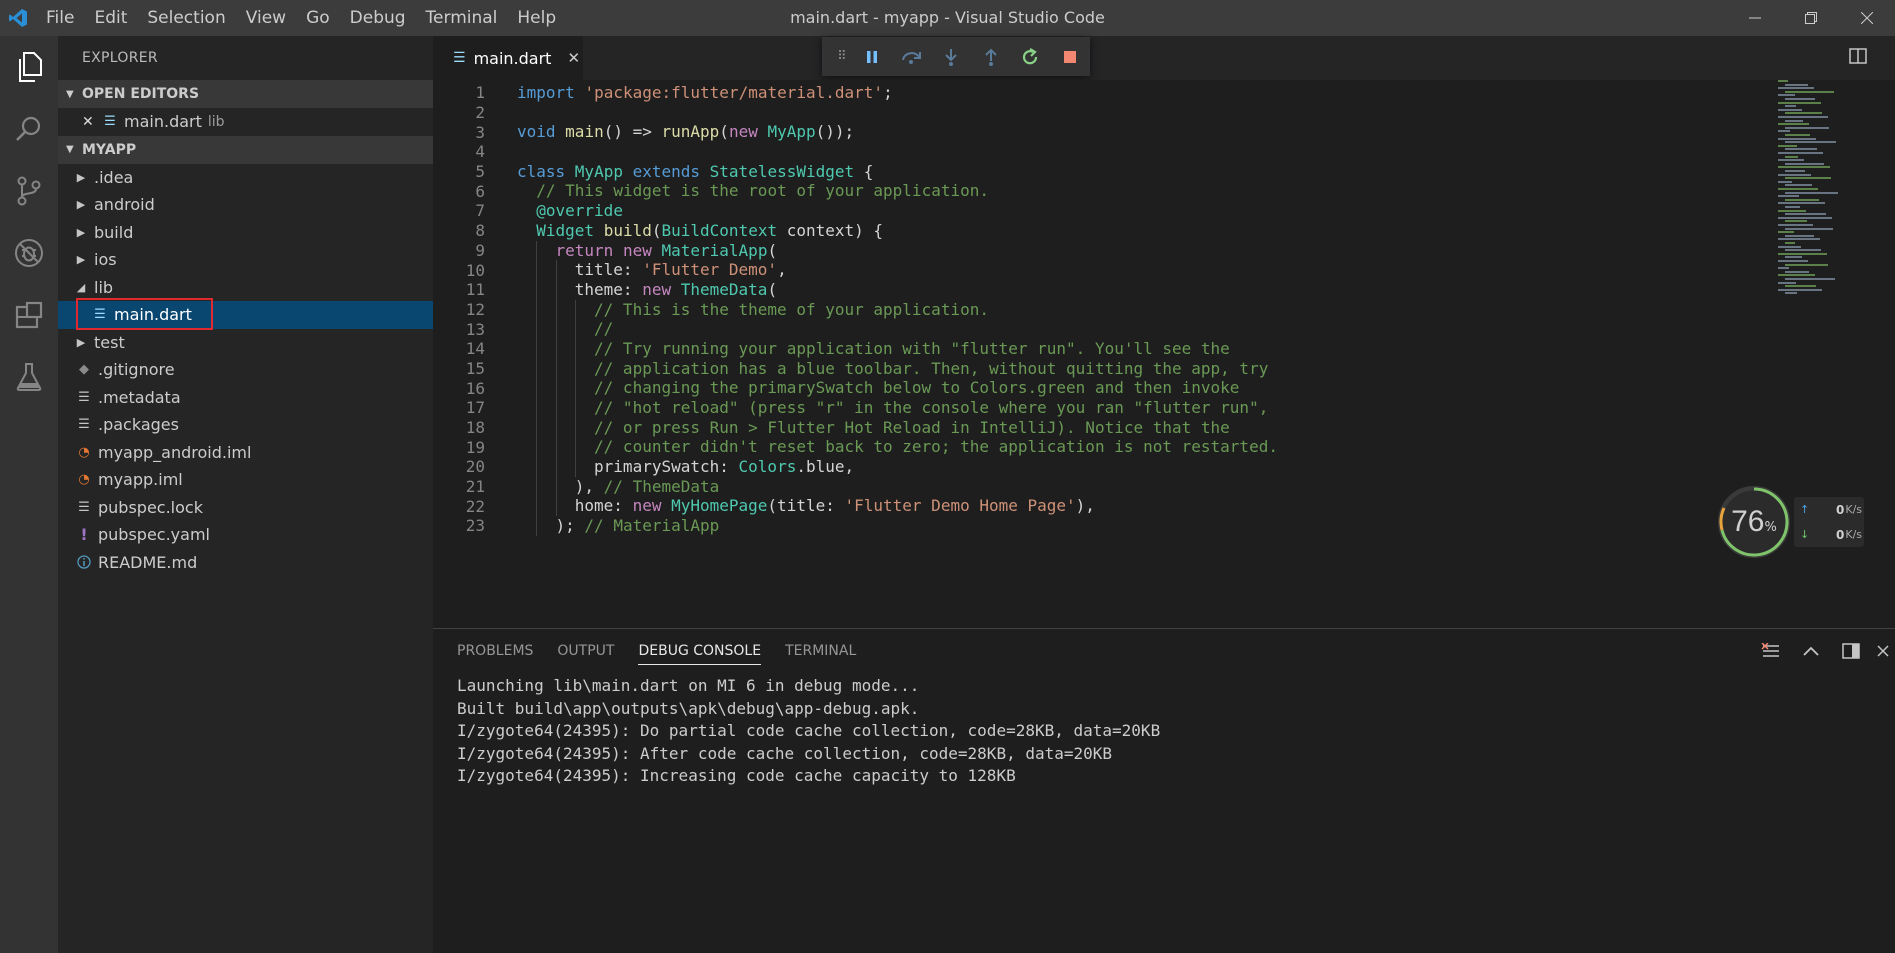 The width and height of the screenshot is (1895, 953). What do you see at coordinates (245, 343) in the screenshot?
I see `tree-item-test: ▶ test` at bounding box center [245, 343].